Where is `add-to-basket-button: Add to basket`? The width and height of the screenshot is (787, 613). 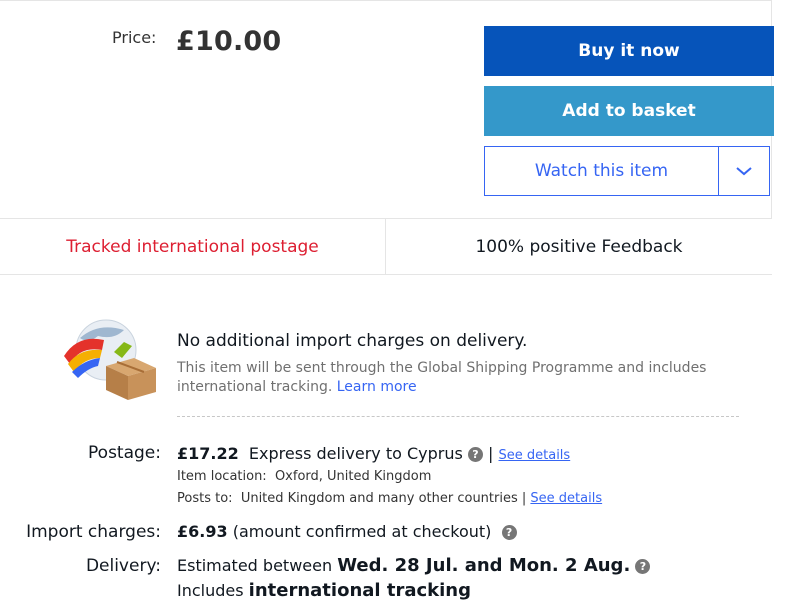 add-to-basket-button: Add to basket is located at coordinates (629, 111).